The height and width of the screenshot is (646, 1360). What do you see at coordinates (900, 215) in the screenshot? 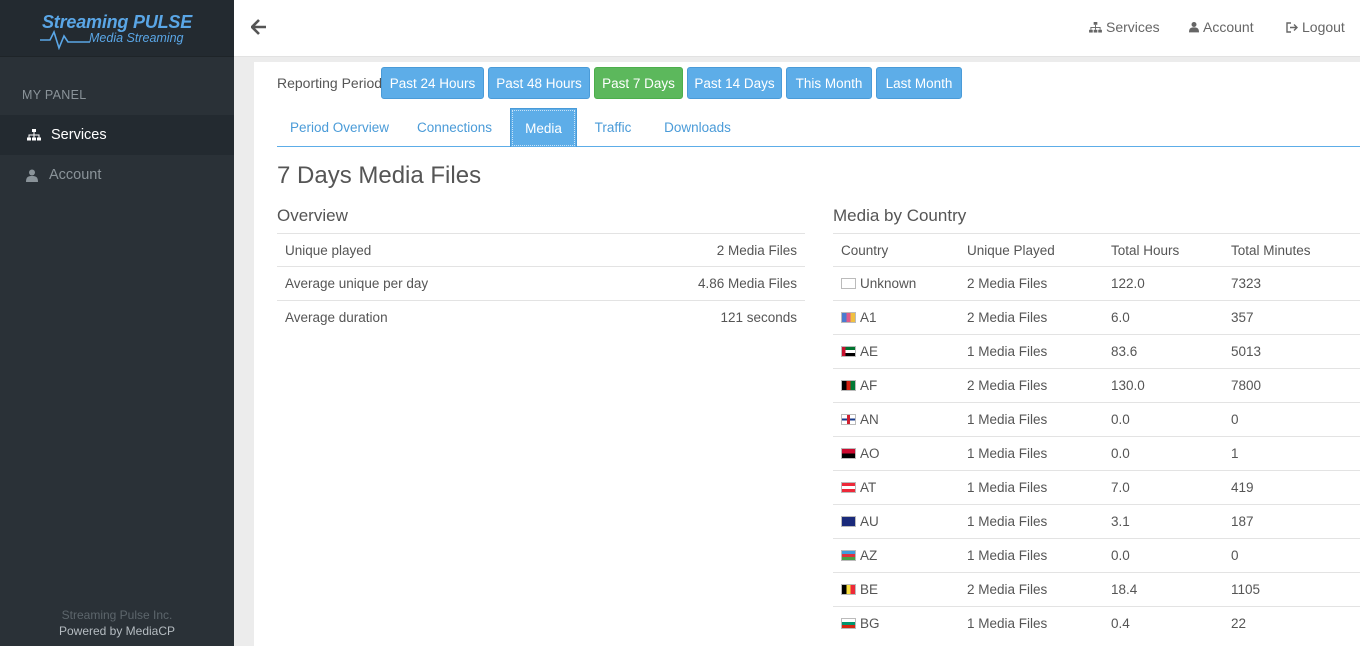
I see `country-title: Media by Country` at bounding box center [900, 215].